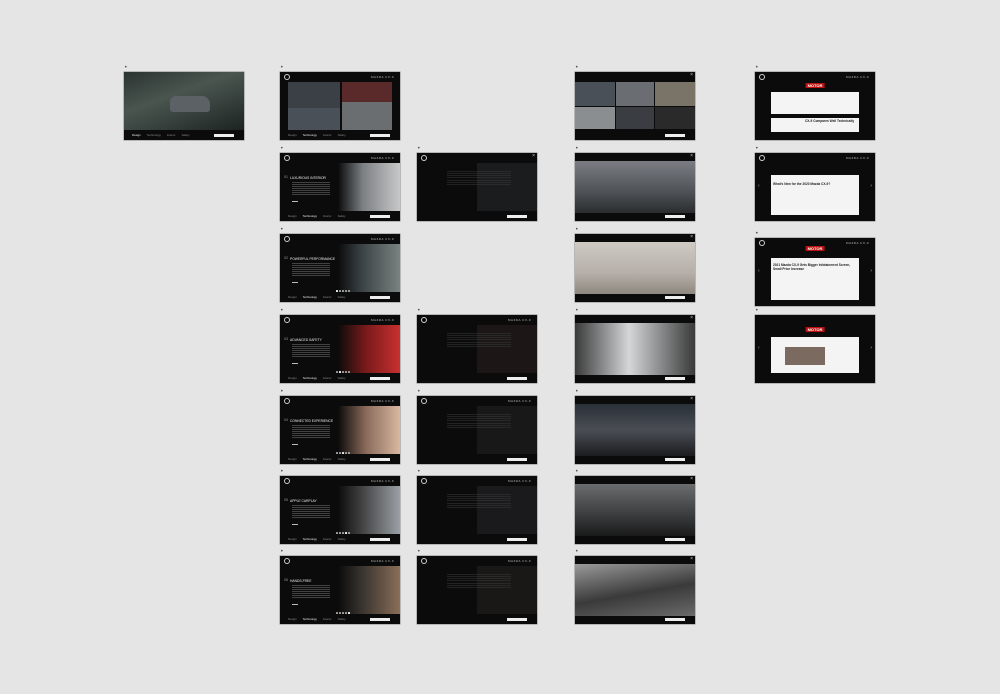 The height and width of the screenshot is (694, 1000). What do you see at coordinates (815, 103) in the screenshot?
I see `review-card` at bounding box center [815, 103].